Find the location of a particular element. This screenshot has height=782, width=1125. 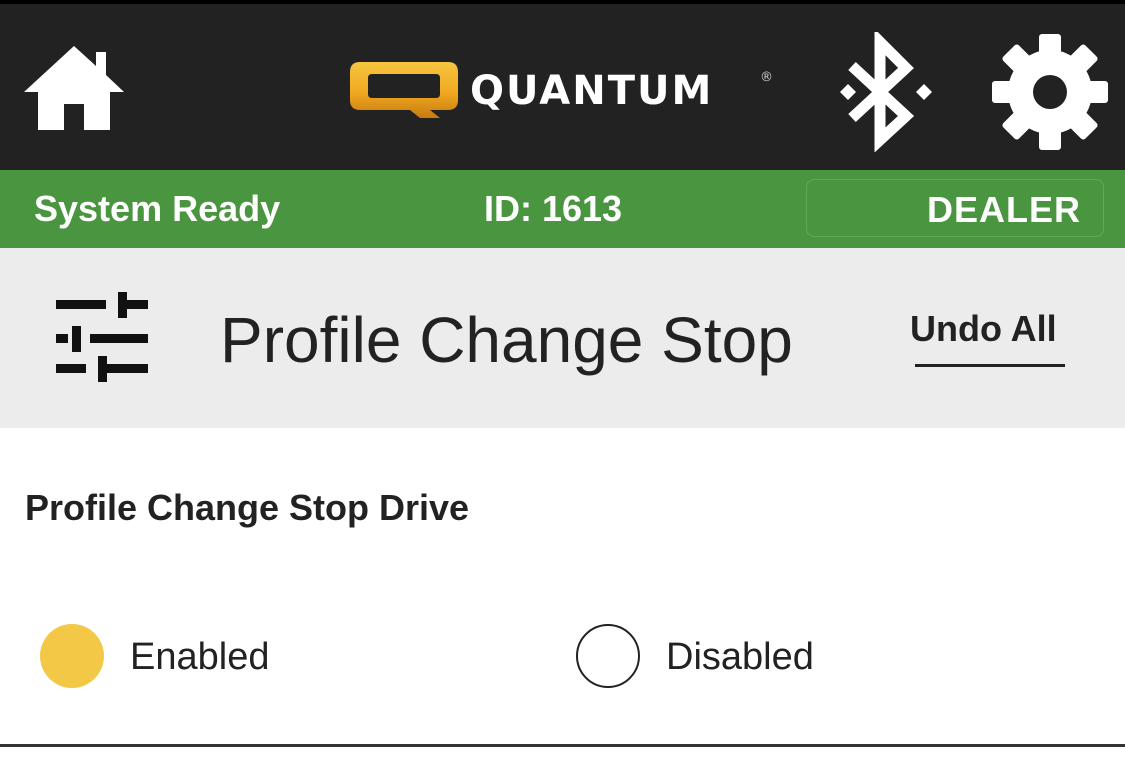

system-status-text: System Ready is located at coordinates (157, 208).